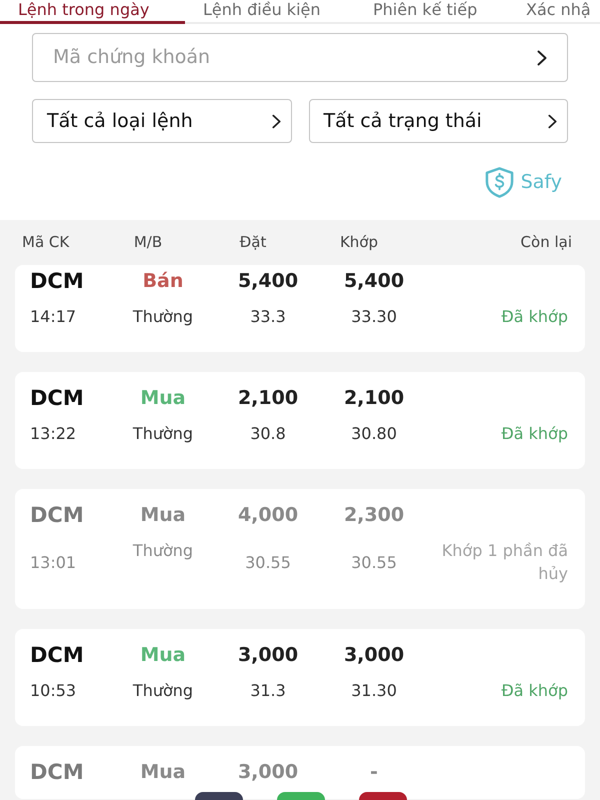  What do you see at coordinates (268, 398) in the screenshot?
I see `order-quantity: 2,100` at bounding box center [268, 398].